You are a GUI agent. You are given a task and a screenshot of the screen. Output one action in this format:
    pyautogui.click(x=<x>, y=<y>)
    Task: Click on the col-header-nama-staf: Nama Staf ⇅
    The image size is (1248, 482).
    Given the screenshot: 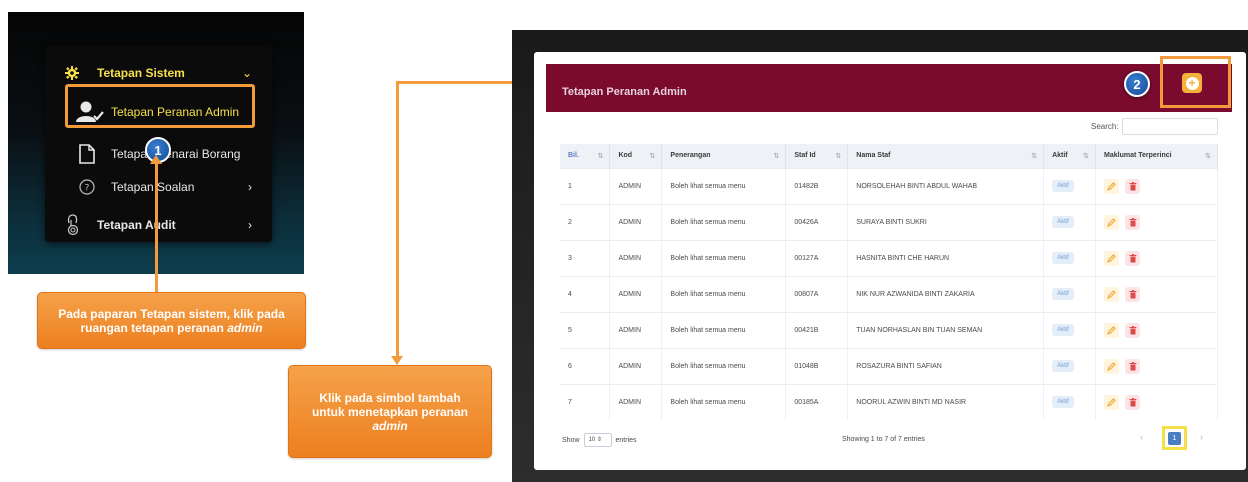 What is the action you would take?
    pyautogui.click(x=946, y=156)
    